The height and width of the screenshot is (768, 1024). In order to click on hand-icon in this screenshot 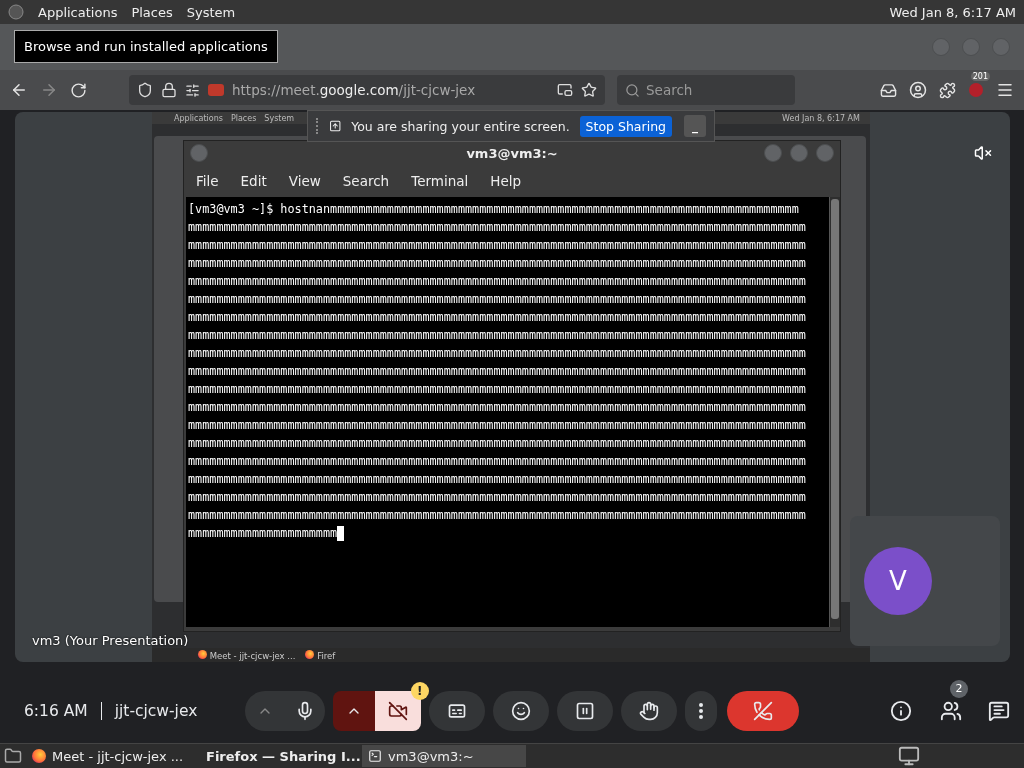, I will do `click(648, 710)`.